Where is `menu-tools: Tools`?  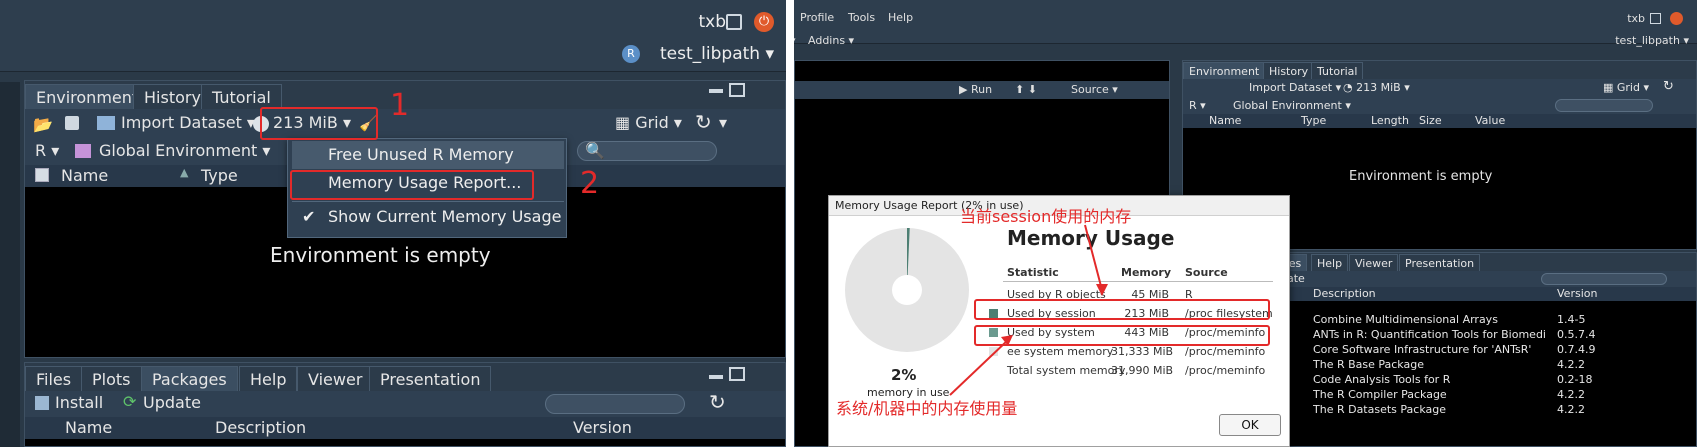
menu-tools: Tools is located at coordinates (861, 17).